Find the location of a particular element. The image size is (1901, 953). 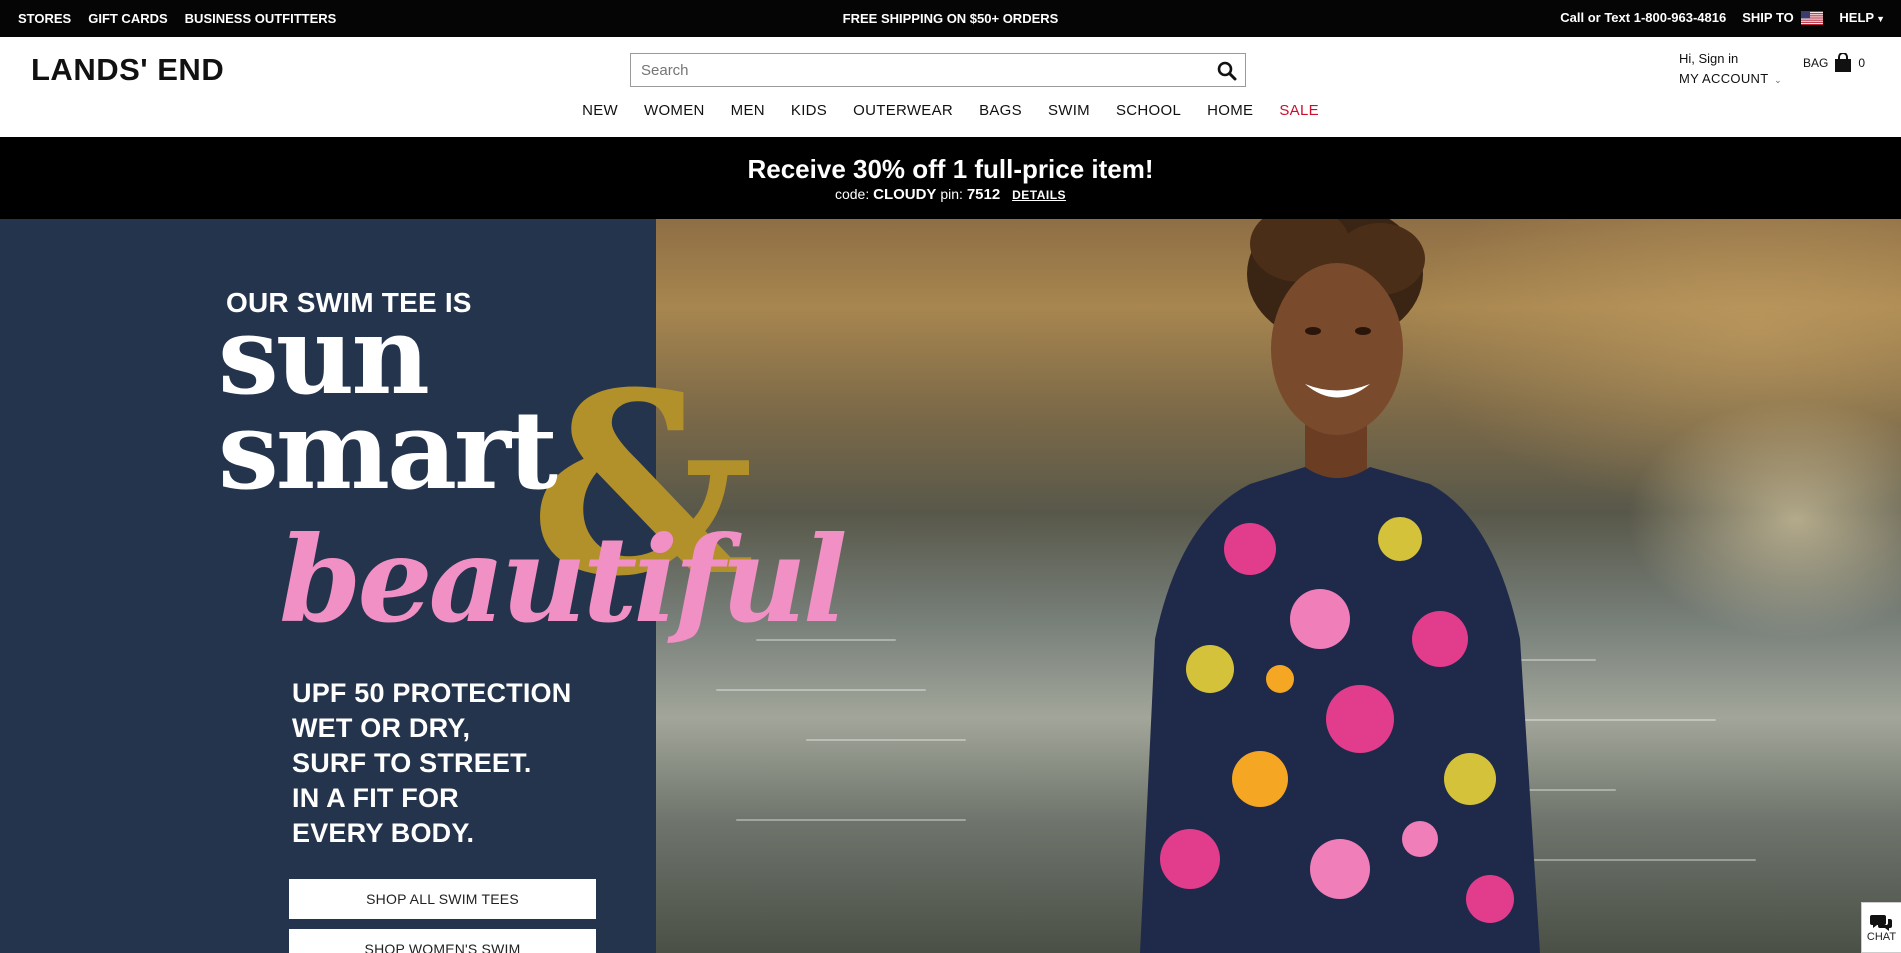

ship-to-selector: SHIP TO is located at coordinates (1783, 17).